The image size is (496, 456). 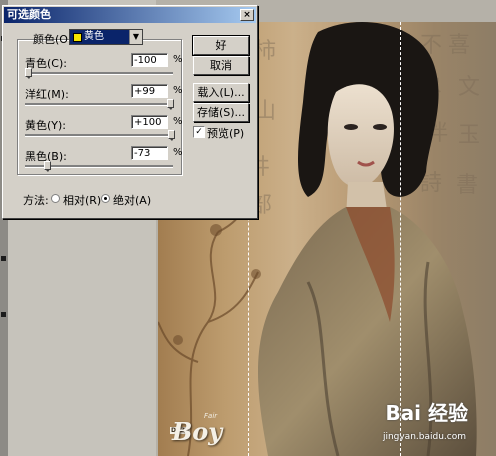 What do you see at coordinates (99, 73) in the screenshot?
I see `cyan-slider-track` at bounding box center [99, 73].